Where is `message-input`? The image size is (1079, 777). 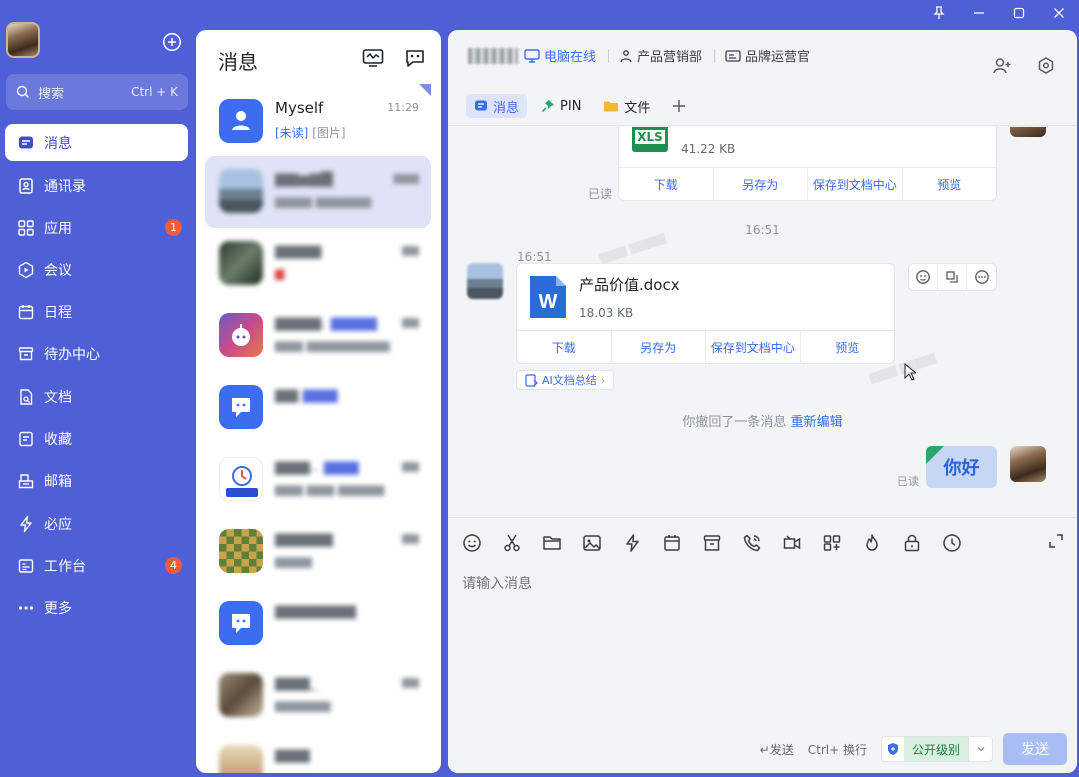
message-input is located at coordinates (742, 584).